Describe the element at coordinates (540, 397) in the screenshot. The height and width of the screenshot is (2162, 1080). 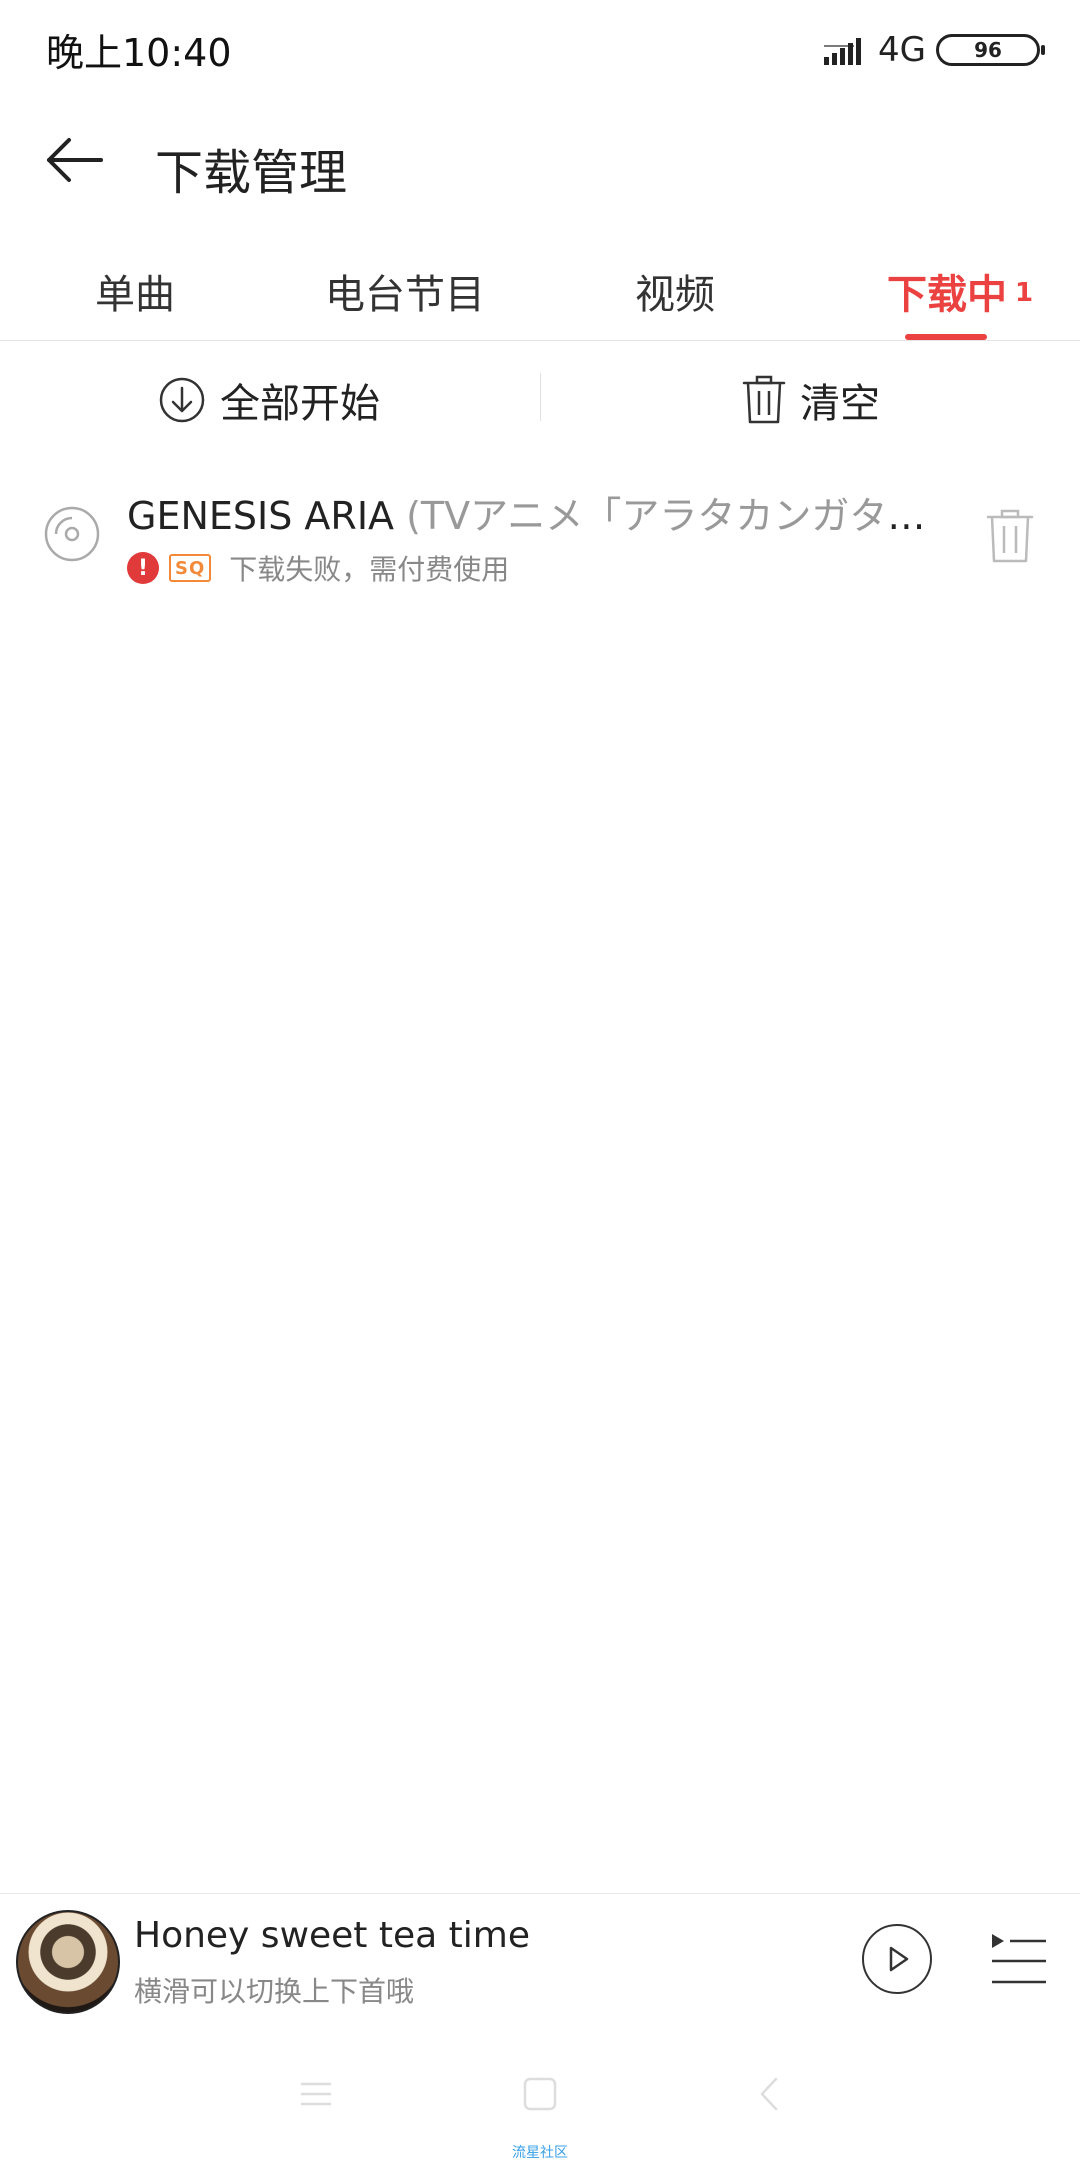
I see `toolbar-divider` at that location.